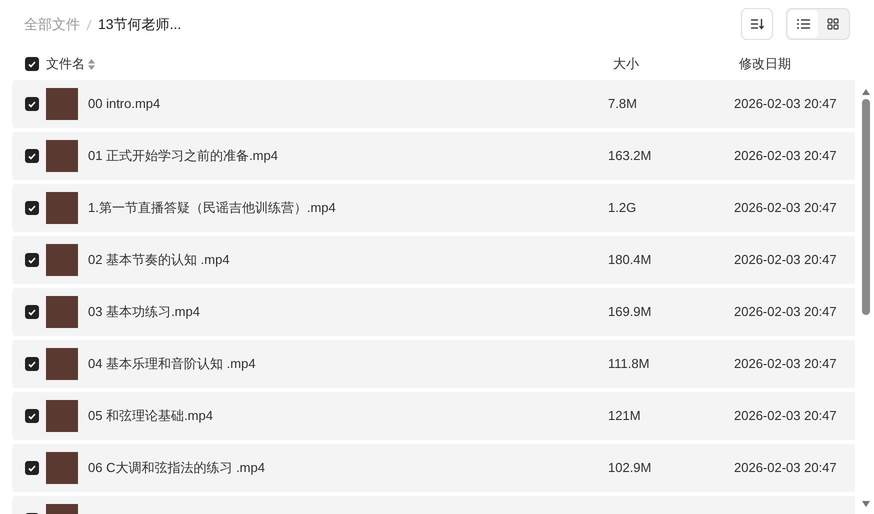 This screenshot has width=874, height=514. I want to click on file-row: 00 intro.mp4 7.8M 2026-02-03 20:47, so click(434, 104).